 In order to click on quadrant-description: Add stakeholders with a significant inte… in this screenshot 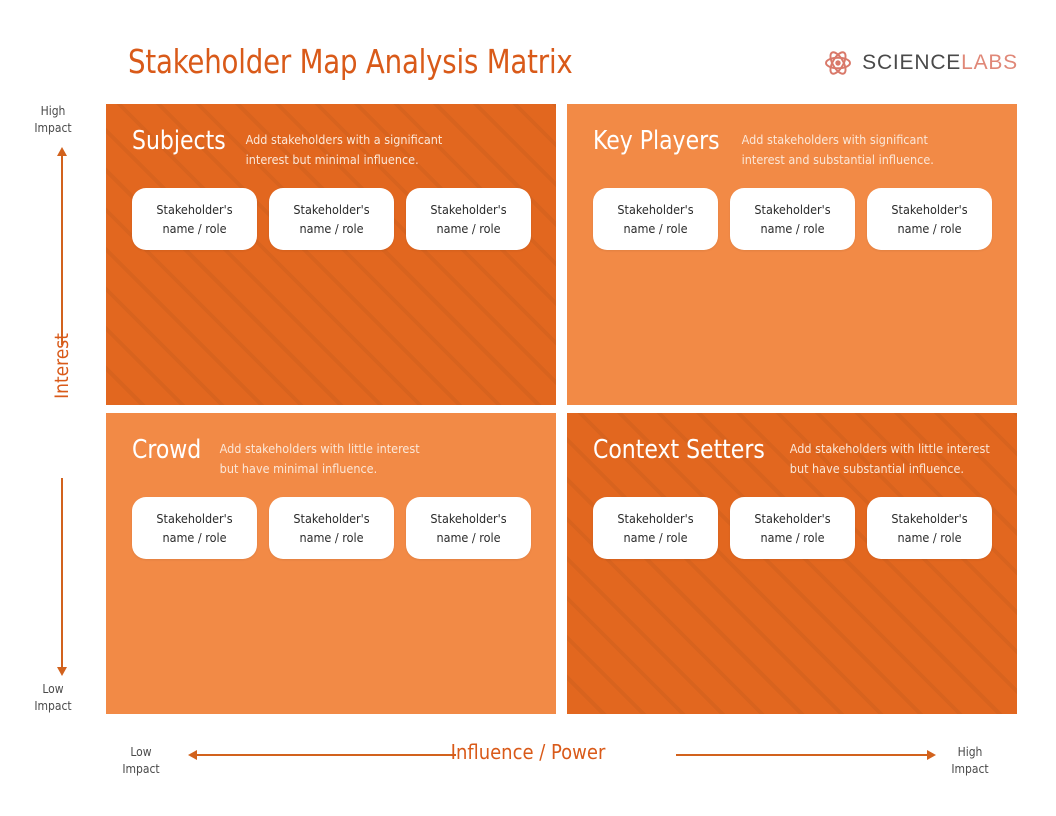, I will do `click(344, 147)`.